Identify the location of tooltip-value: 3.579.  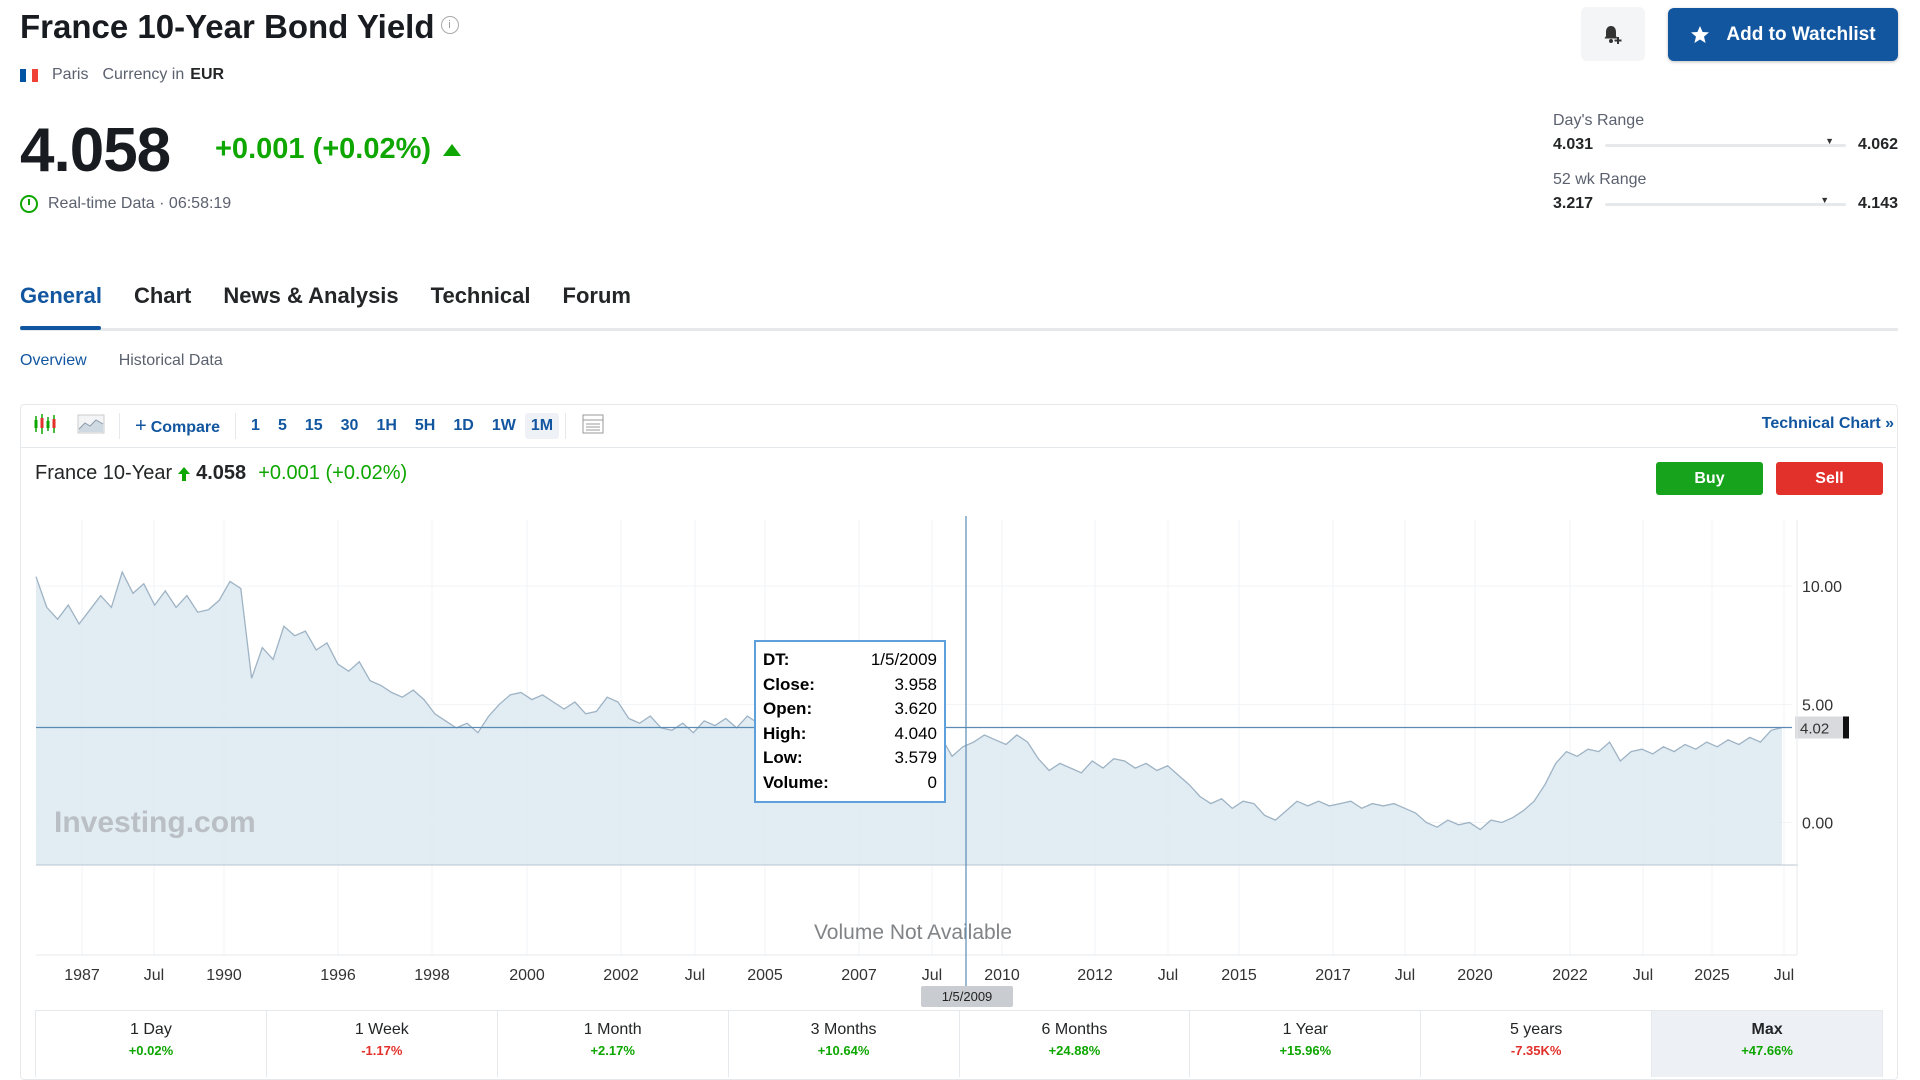
(915, 757).